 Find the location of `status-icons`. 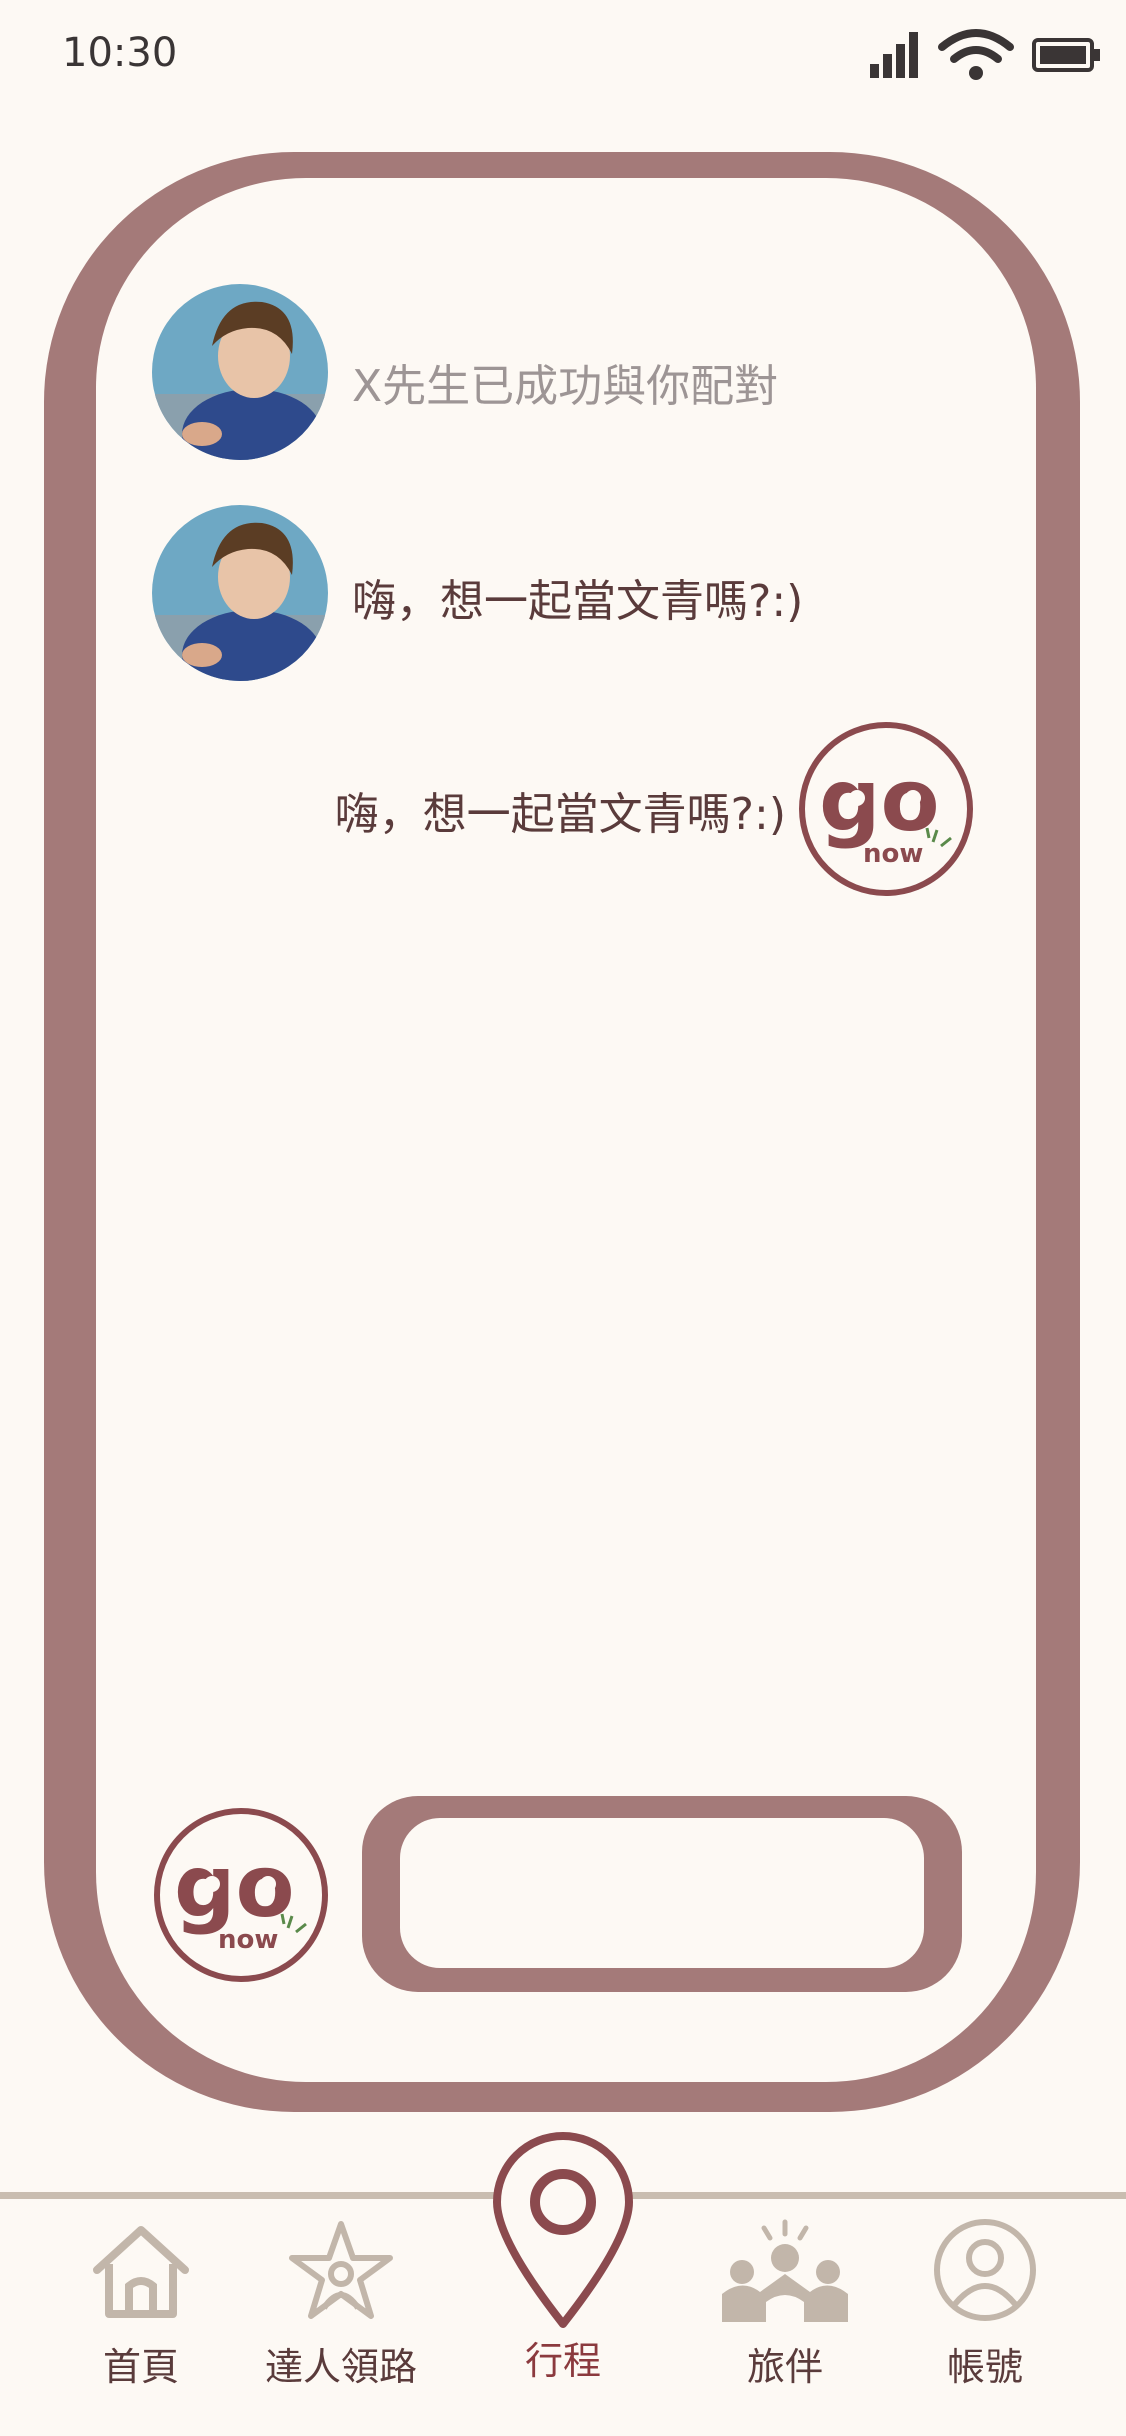

status-icons is located at coordinates (986, 55).